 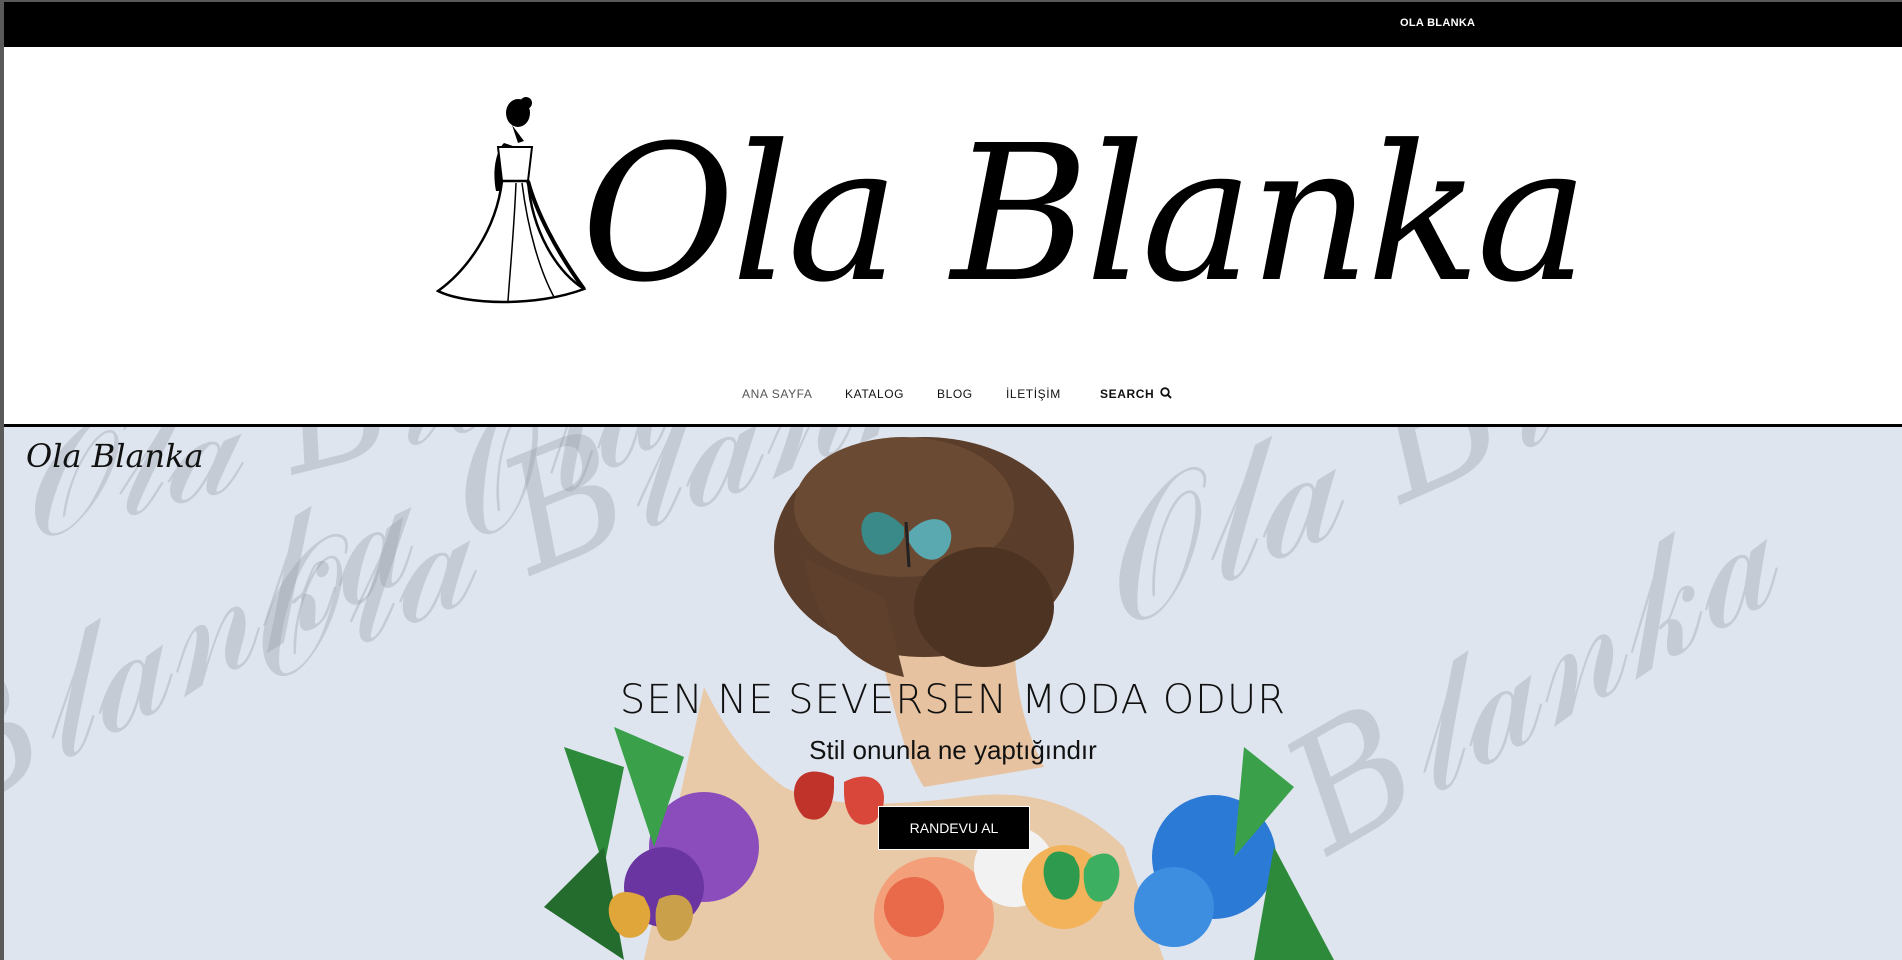 I want to click on main-nav: ANA SAYFA KATALOG BLOG İLETİŞİM SEARCH, so click(x=953, y=402).